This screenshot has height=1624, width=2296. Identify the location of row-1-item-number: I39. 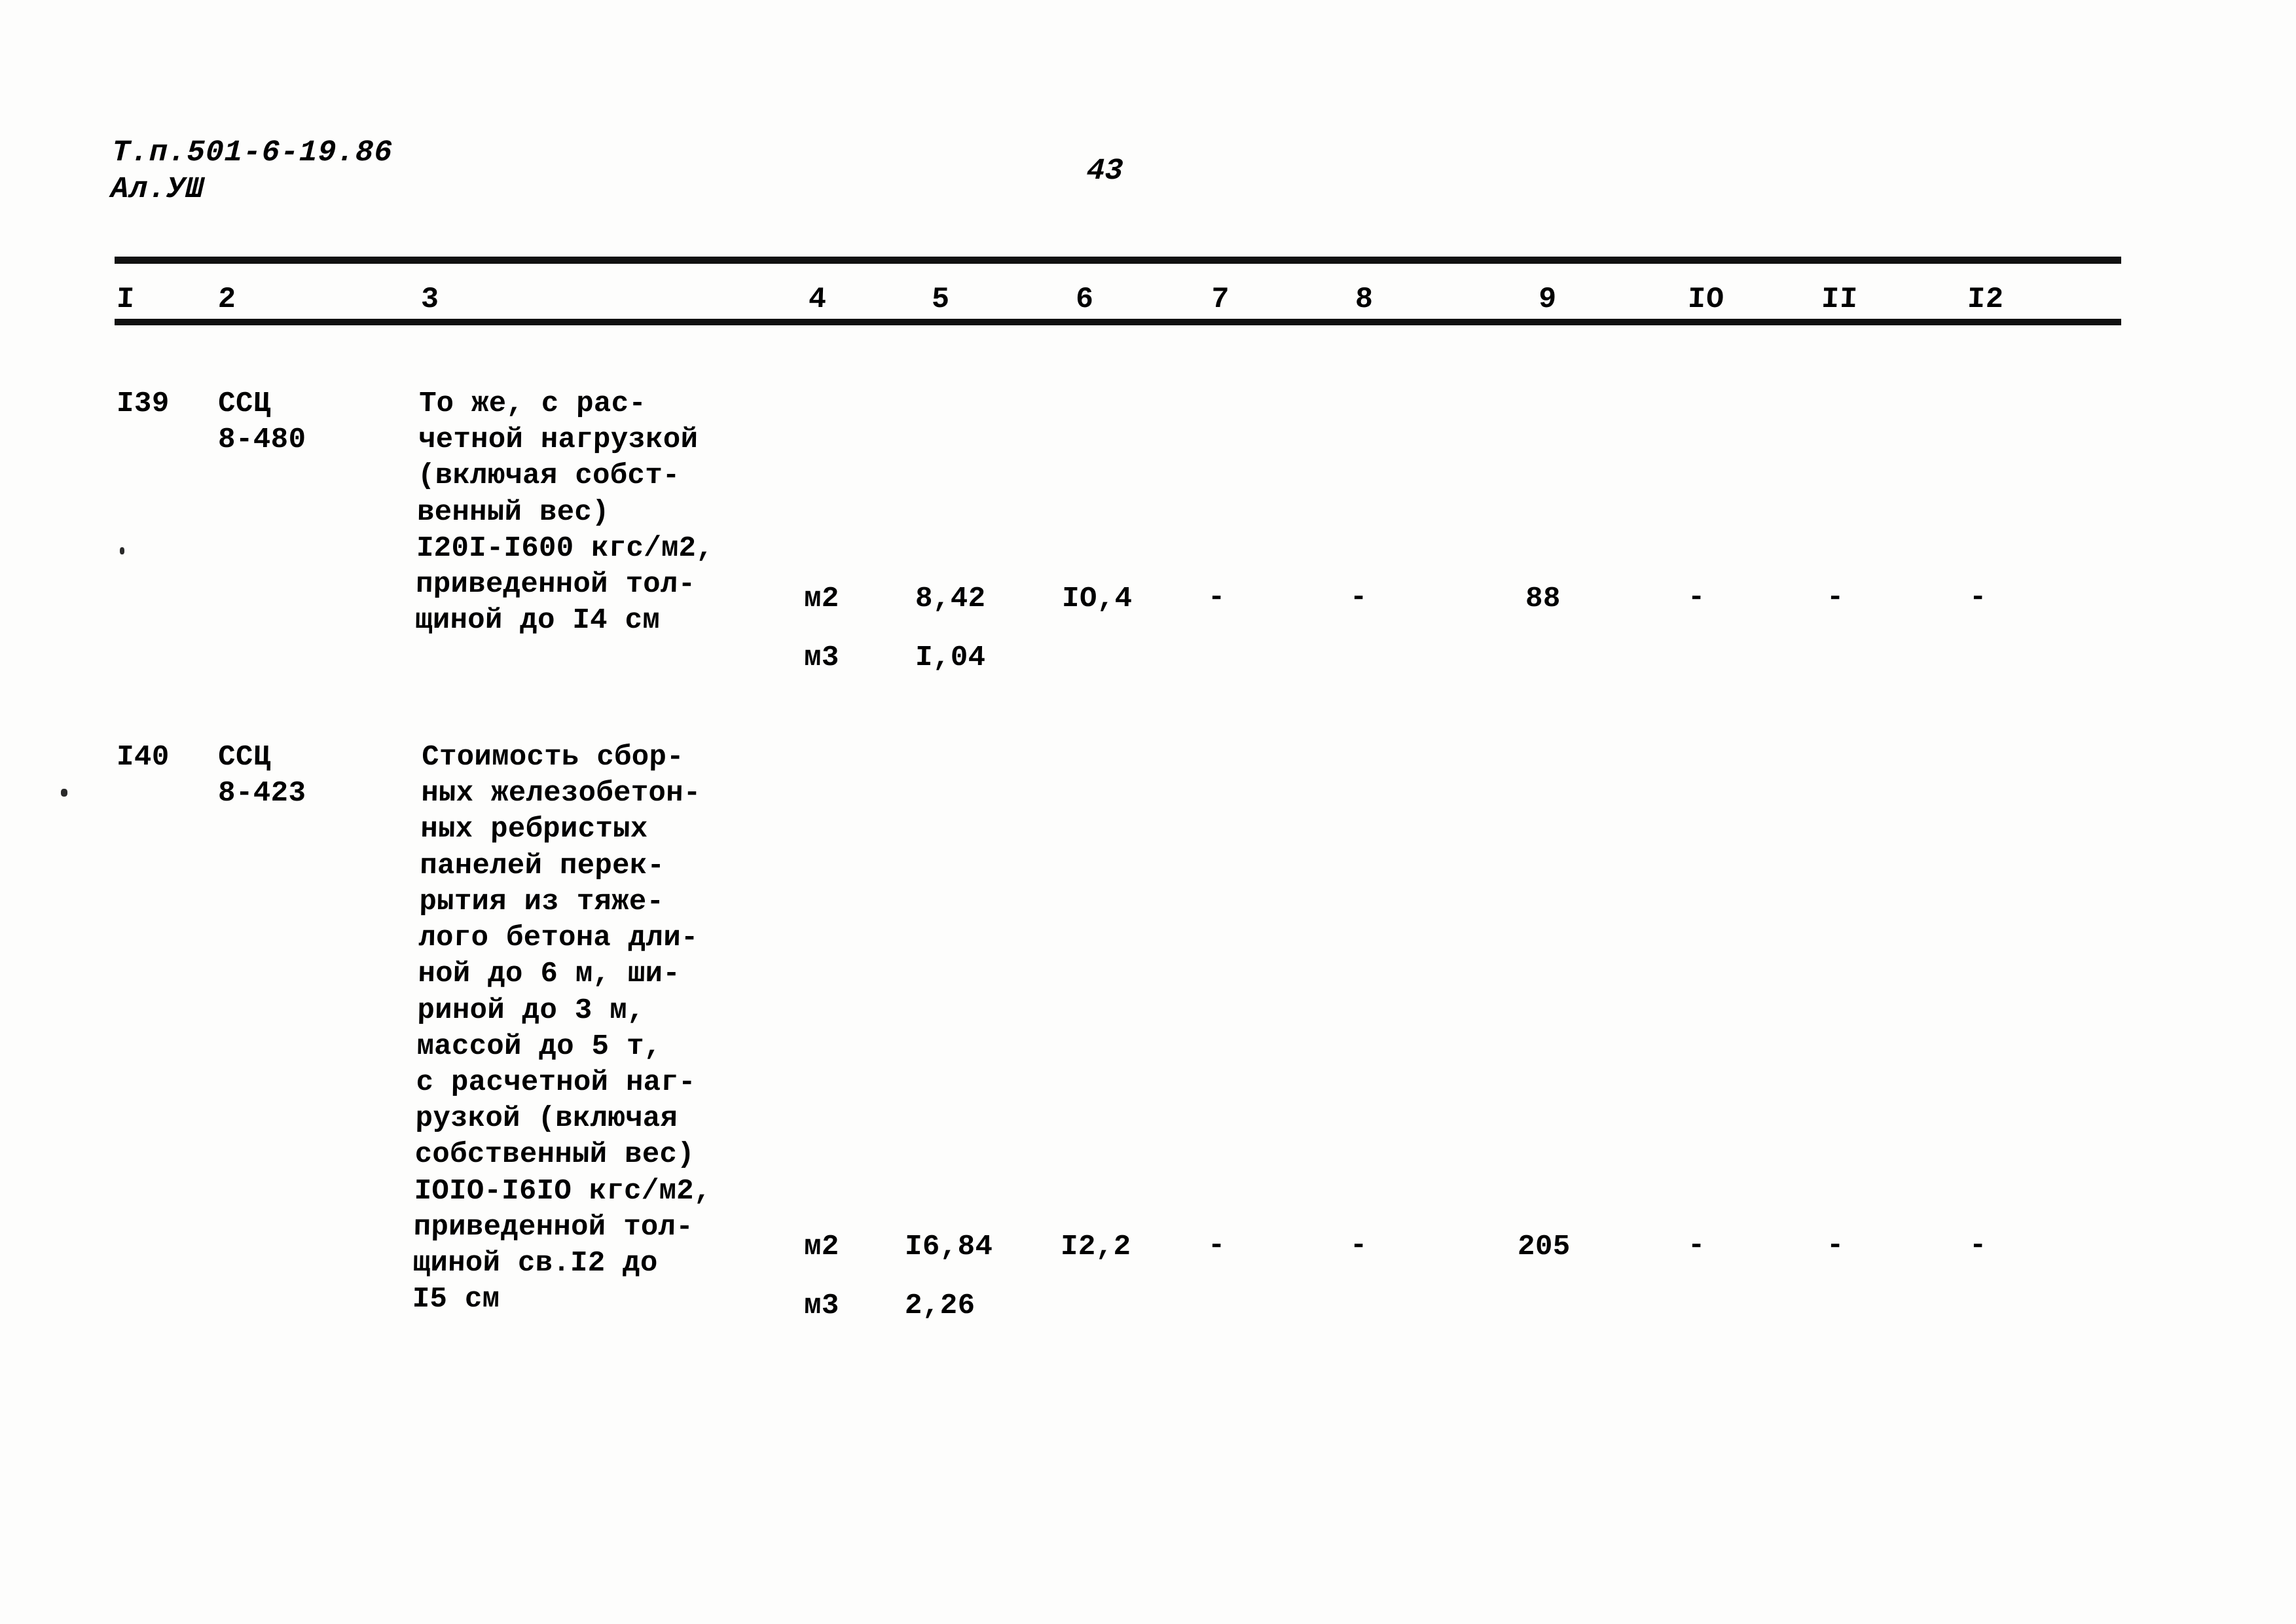
(143, 404).